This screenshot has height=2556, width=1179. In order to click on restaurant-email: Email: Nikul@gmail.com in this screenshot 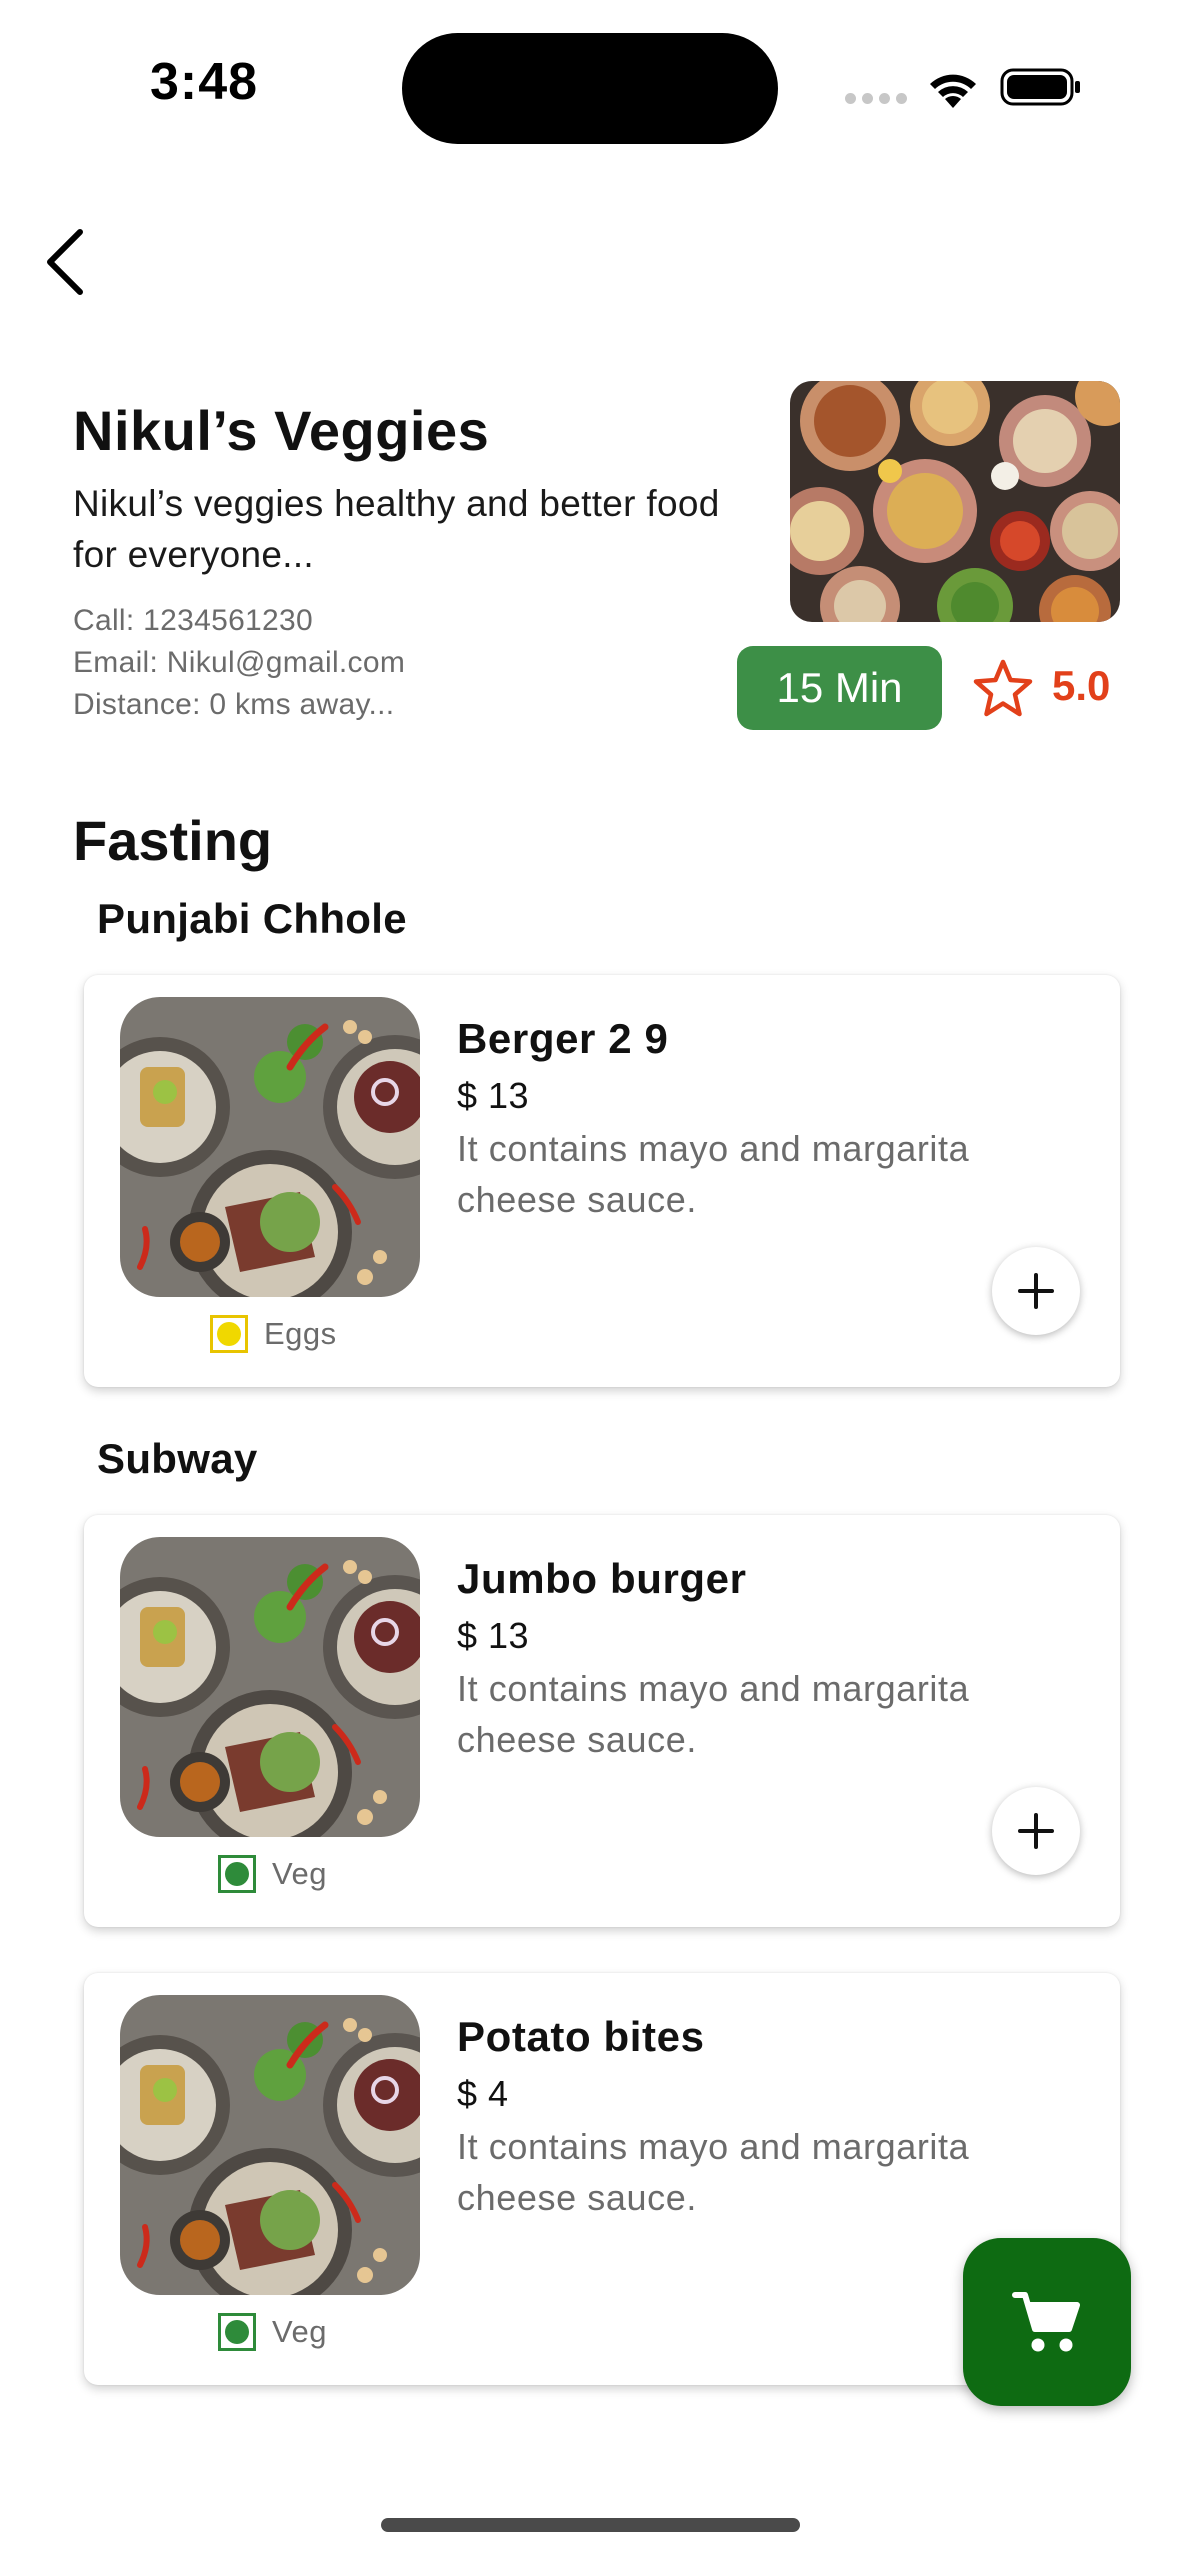, I will do `click(239, 663)`.